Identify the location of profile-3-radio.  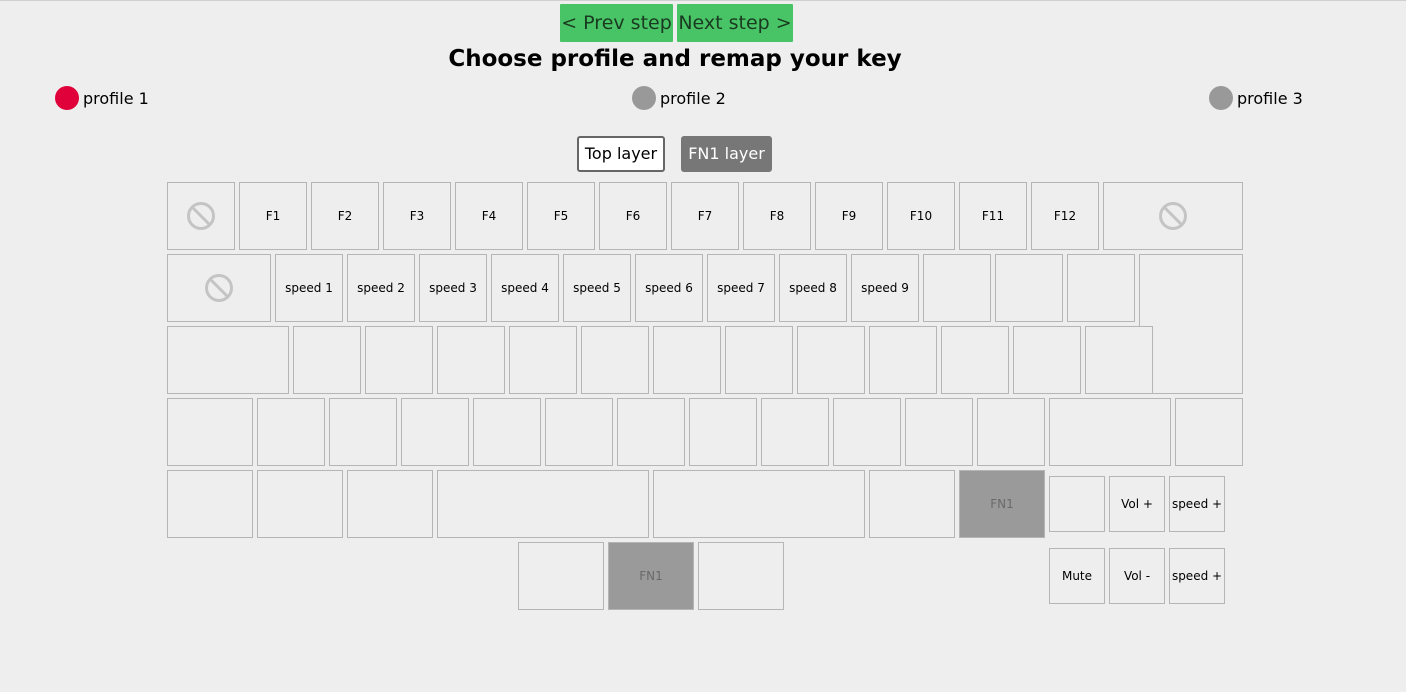
(1221, 98).